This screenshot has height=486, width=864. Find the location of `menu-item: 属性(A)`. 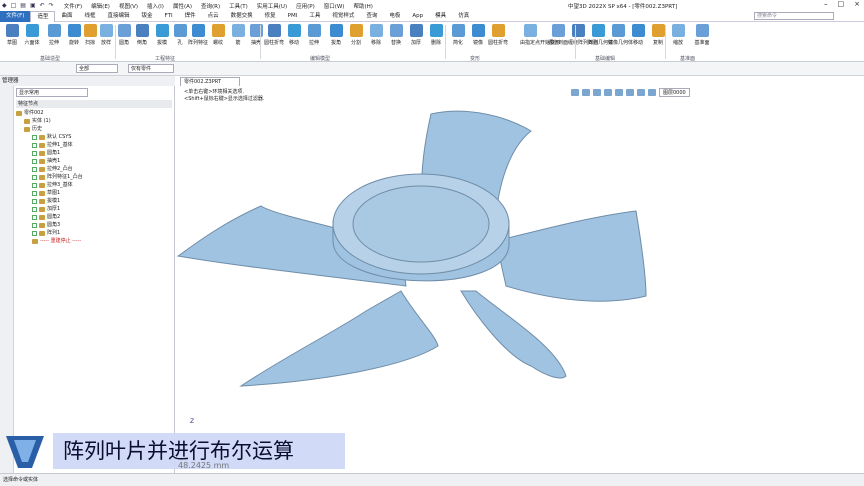

menu-item: 属性(A) is located at coordinates (182, 6).